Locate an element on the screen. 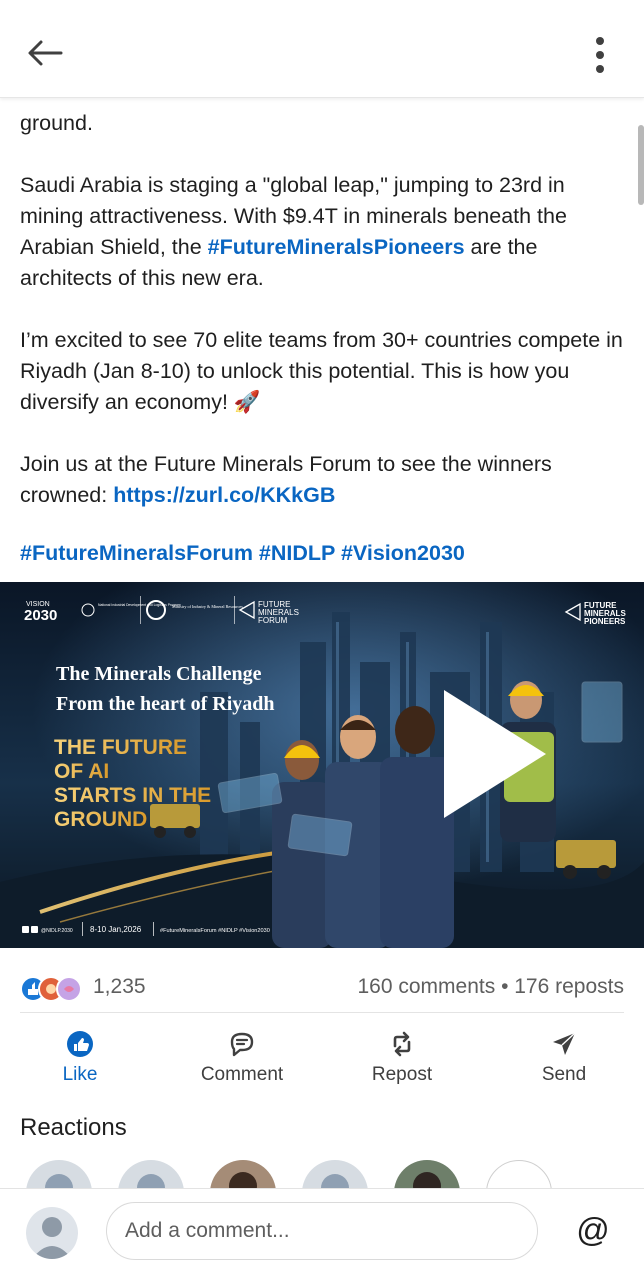 This screenshot has height=1280, width=644. speech-bubble-icon is located at coordinates (242, 1044).